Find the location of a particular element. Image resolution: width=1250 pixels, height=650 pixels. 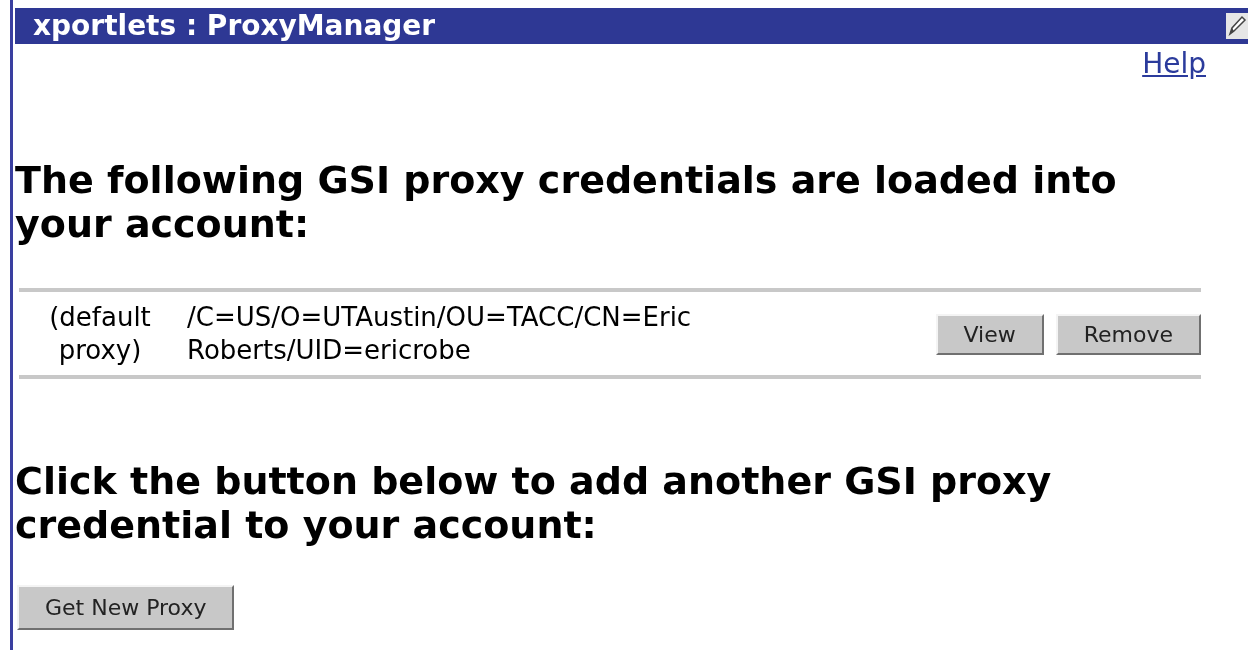

help-link: Help is located at coordinates (1174, 64).